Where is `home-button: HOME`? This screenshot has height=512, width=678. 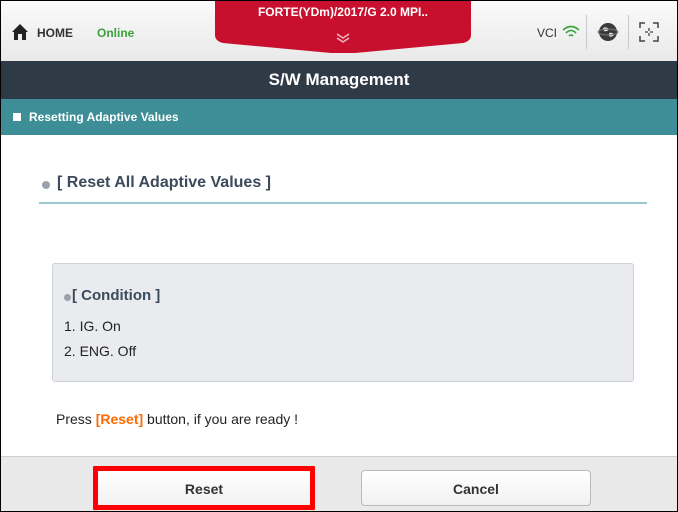
home-button: HOME is located at coordinates (55, 33).